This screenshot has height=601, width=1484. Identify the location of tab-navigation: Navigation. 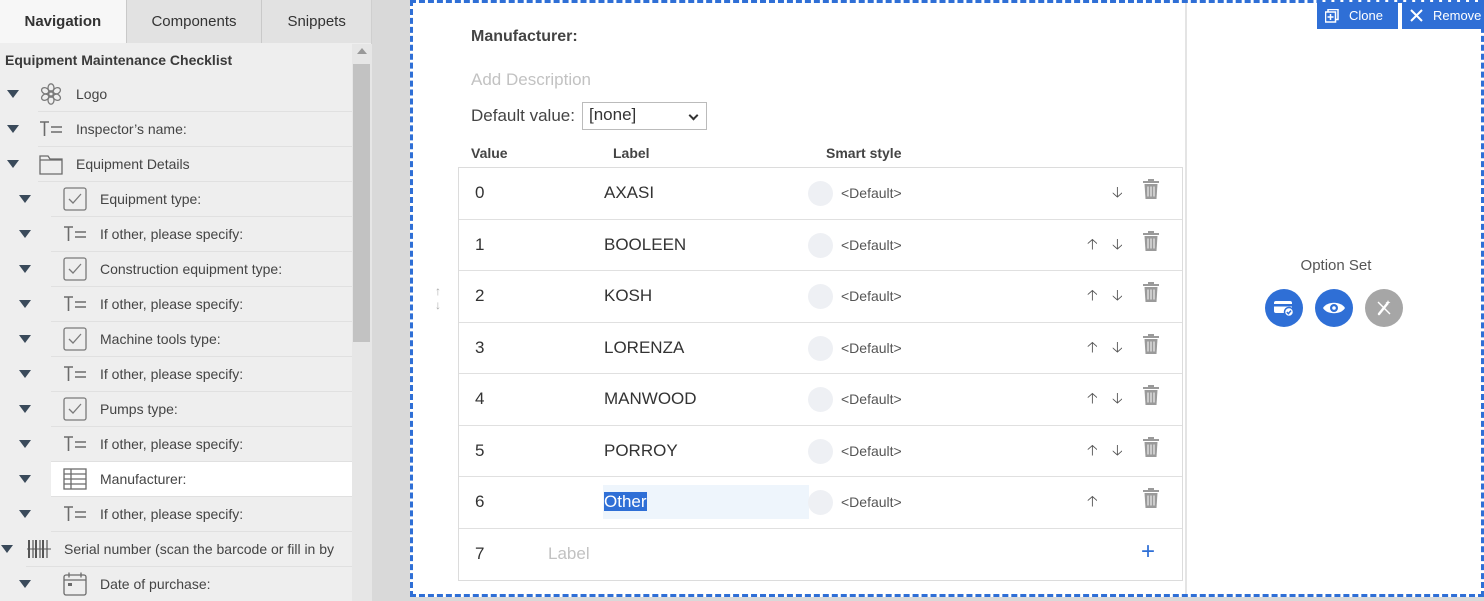
(63, 21).